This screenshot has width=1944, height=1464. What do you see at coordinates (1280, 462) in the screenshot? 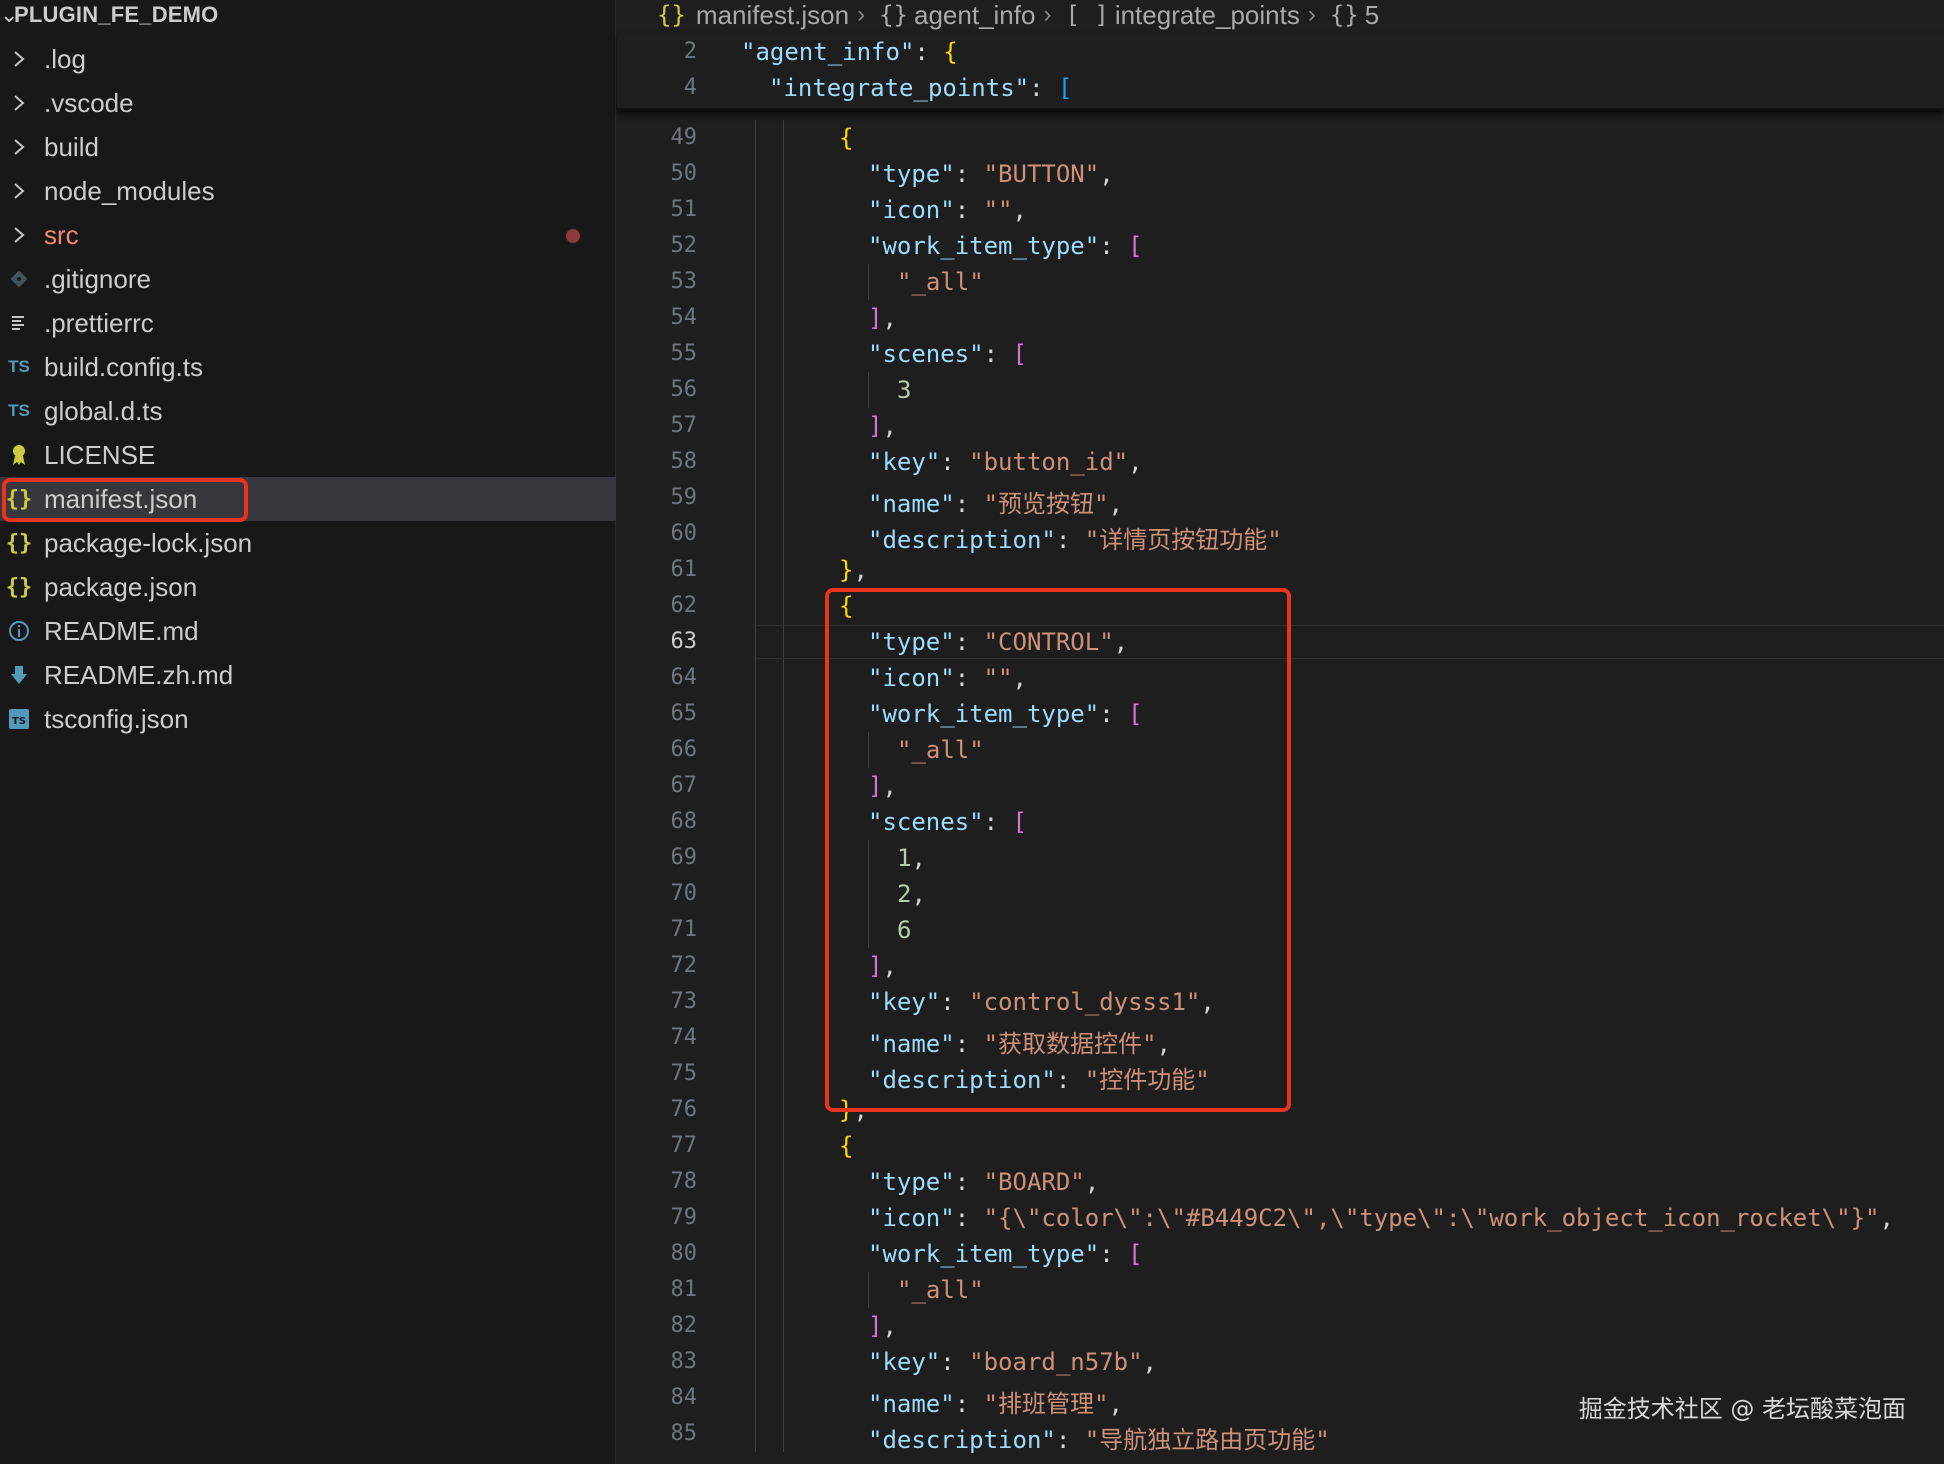
I see `code-line: 58 "key": "button_id",` at bounding box center [1280, 462].